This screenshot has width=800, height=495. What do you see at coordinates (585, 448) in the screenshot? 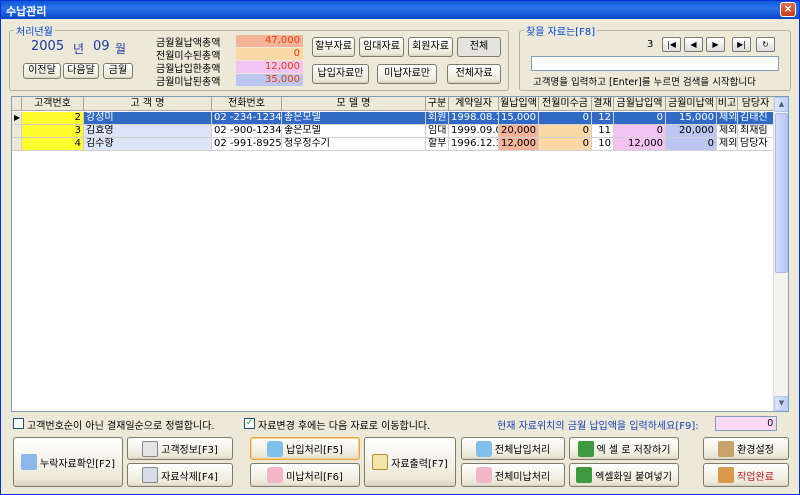
I see `excel-icon` at bounding box center [585, 448].